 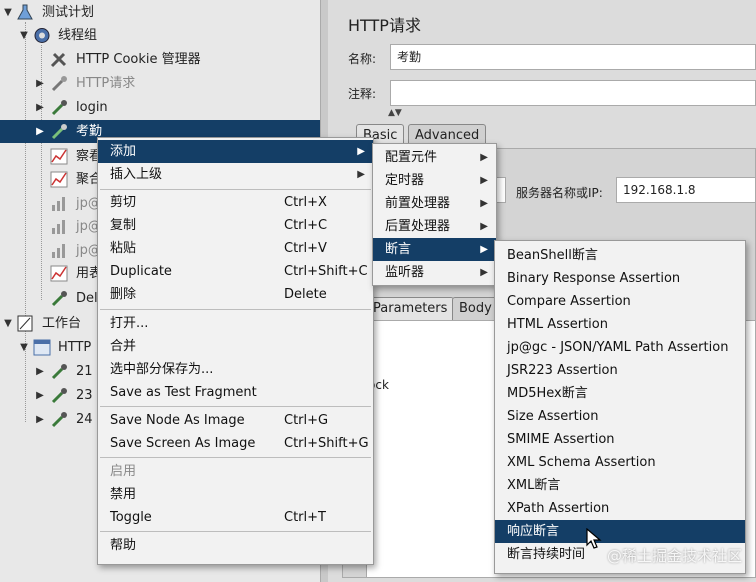 I want to click on watermark: @稀土掘金技术社区, so click(x=674, y=556).